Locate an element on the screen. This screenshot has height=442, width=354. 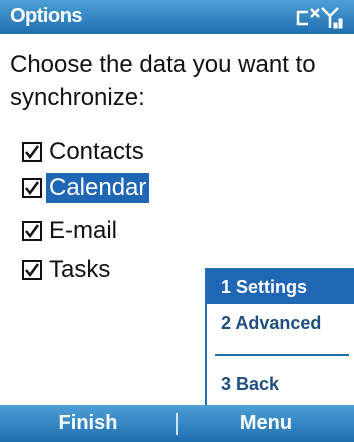
email-checkbox is located at coordinates (32, 231).